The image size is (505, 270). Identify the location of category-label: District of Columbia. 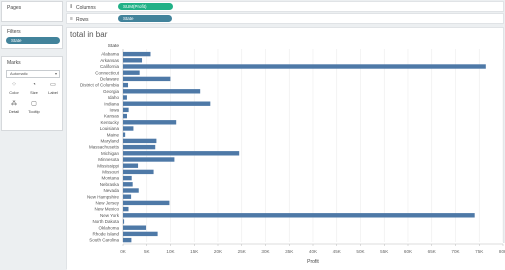
(100, 85).